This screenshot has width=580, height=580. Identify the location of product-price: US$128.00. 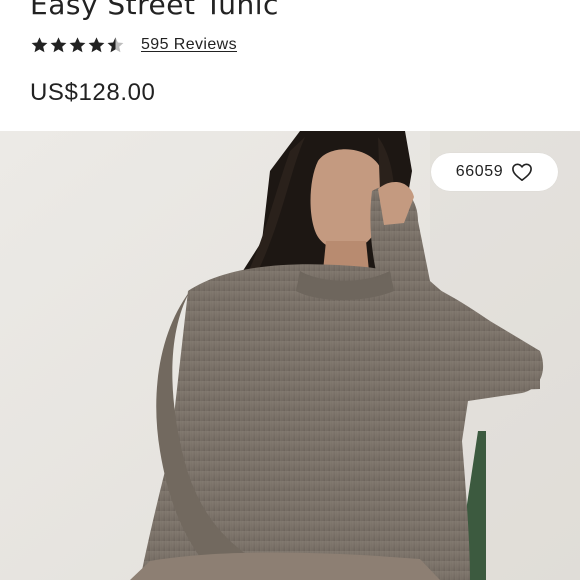
(93, 92).